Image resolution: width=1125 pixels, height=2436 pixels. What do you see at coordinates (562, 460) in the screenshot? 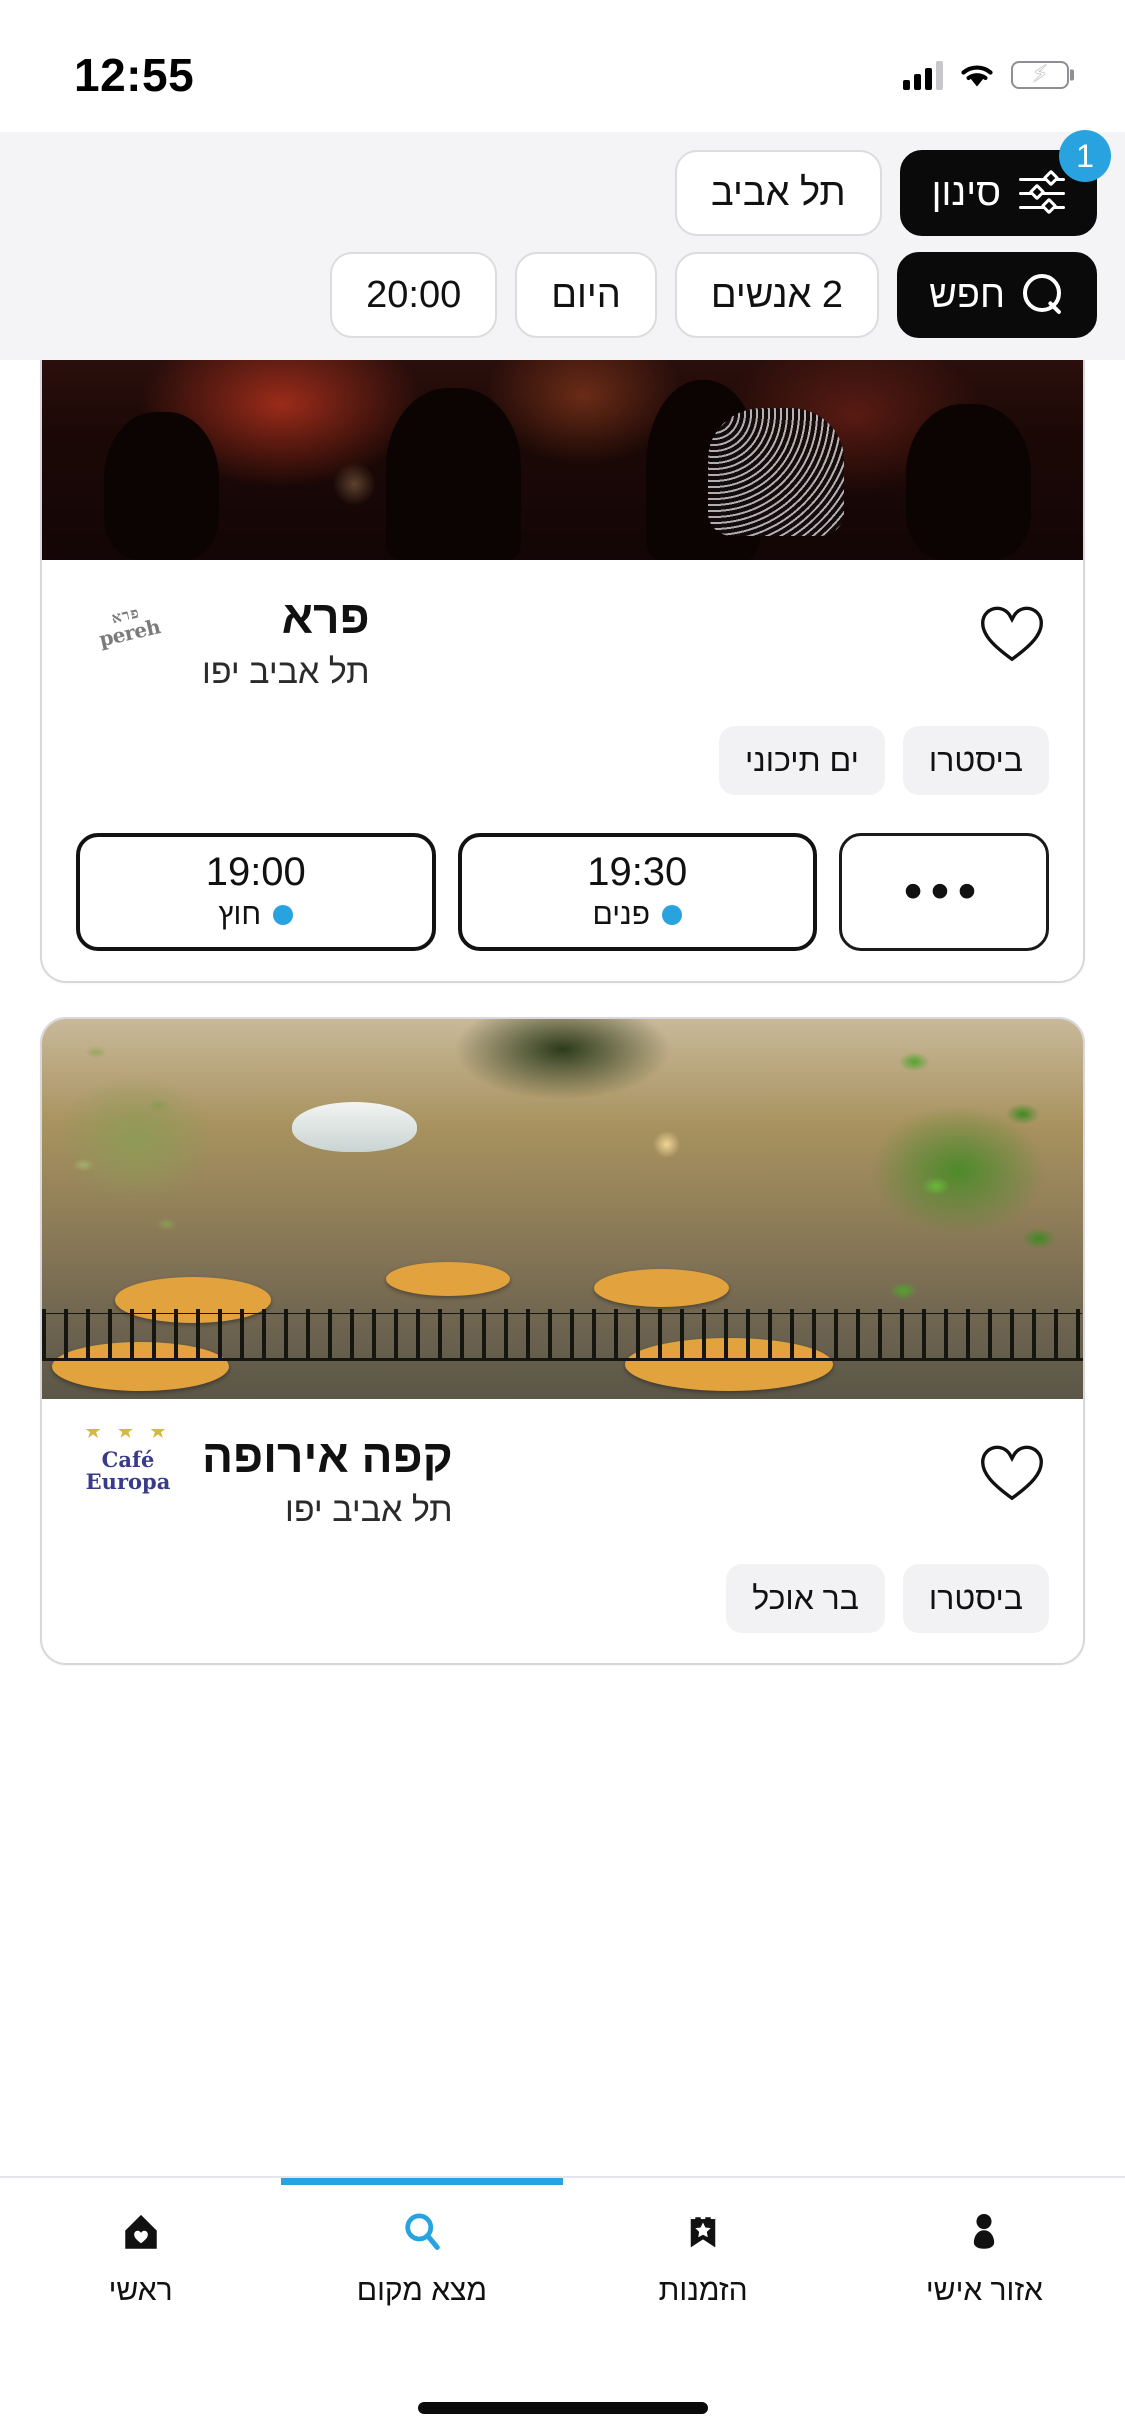
I see `restaurant-interior-photo` at bounding box center [562, 460].